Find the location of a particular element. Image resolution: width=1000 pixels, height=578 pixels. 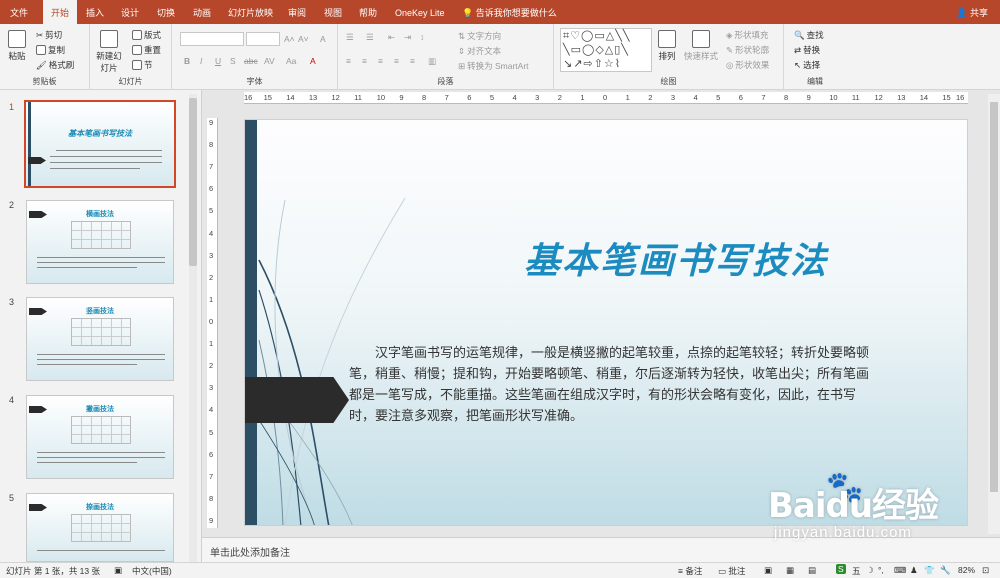

font-name-combo is located at coordinates (212, 39).